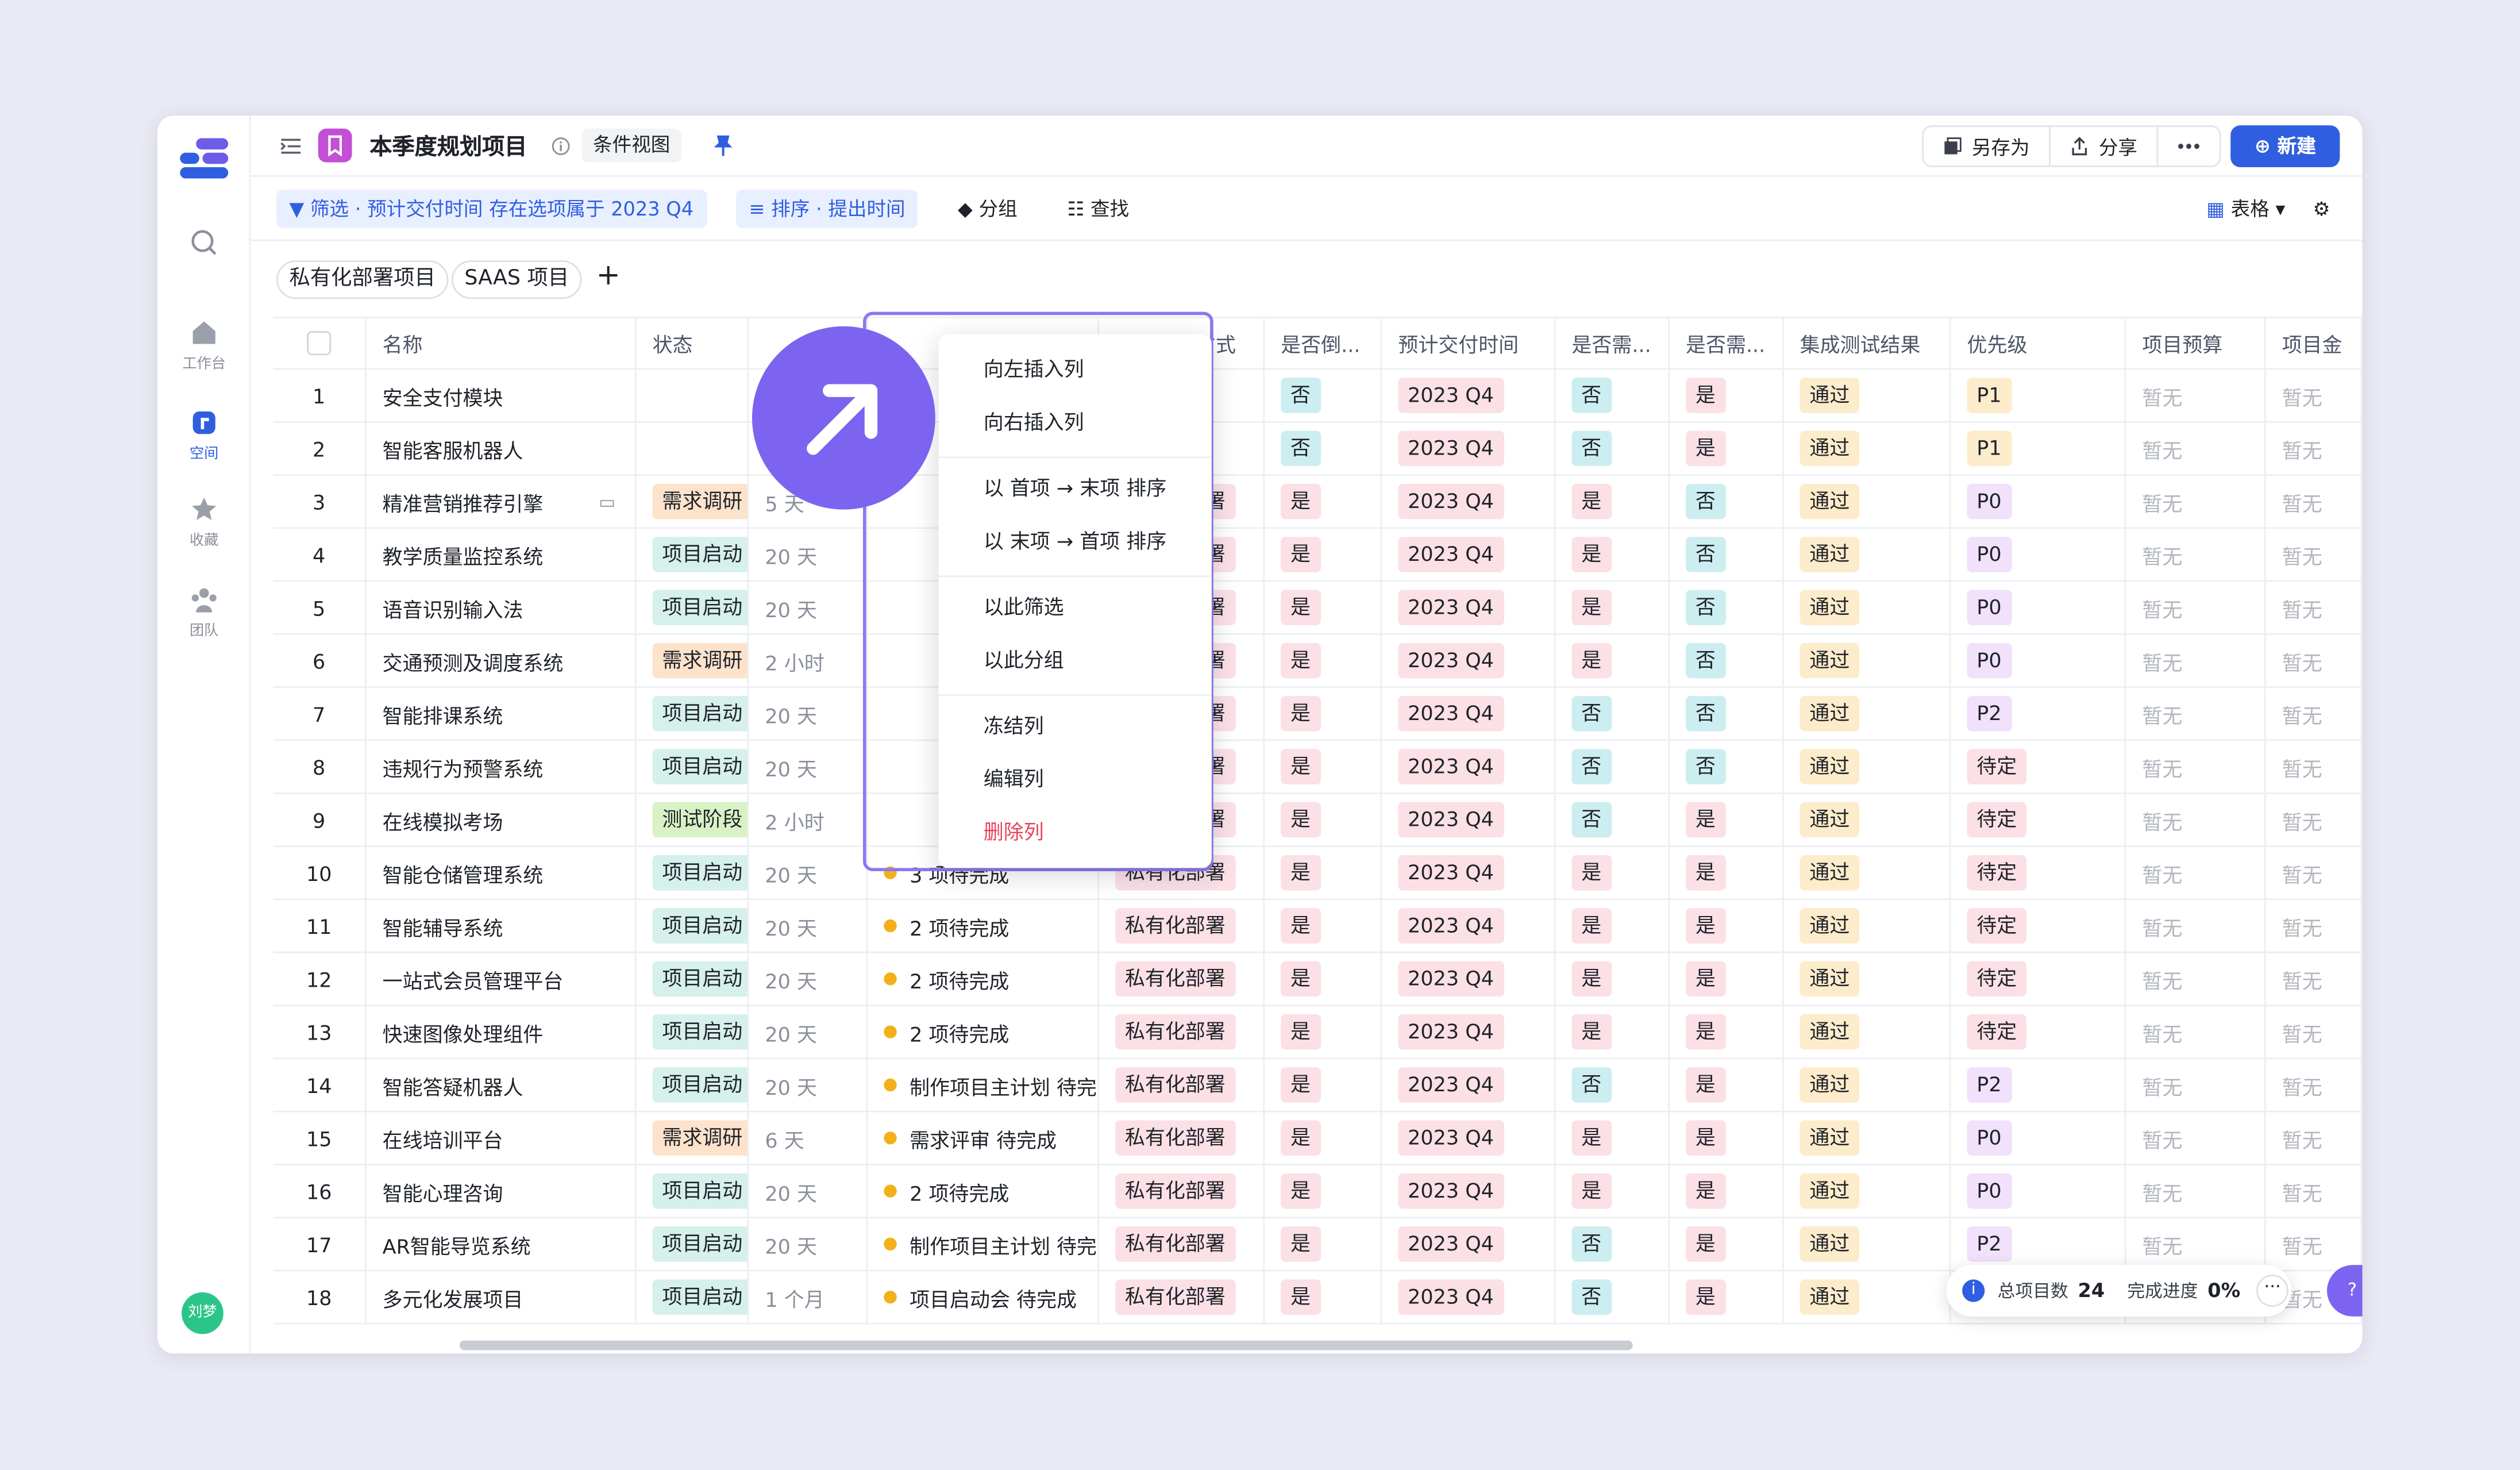  What do you see at coordinates (1987, 146) in the screenshot?
I see `save-as-button: 另存为` at bounding box center [1987, 146].